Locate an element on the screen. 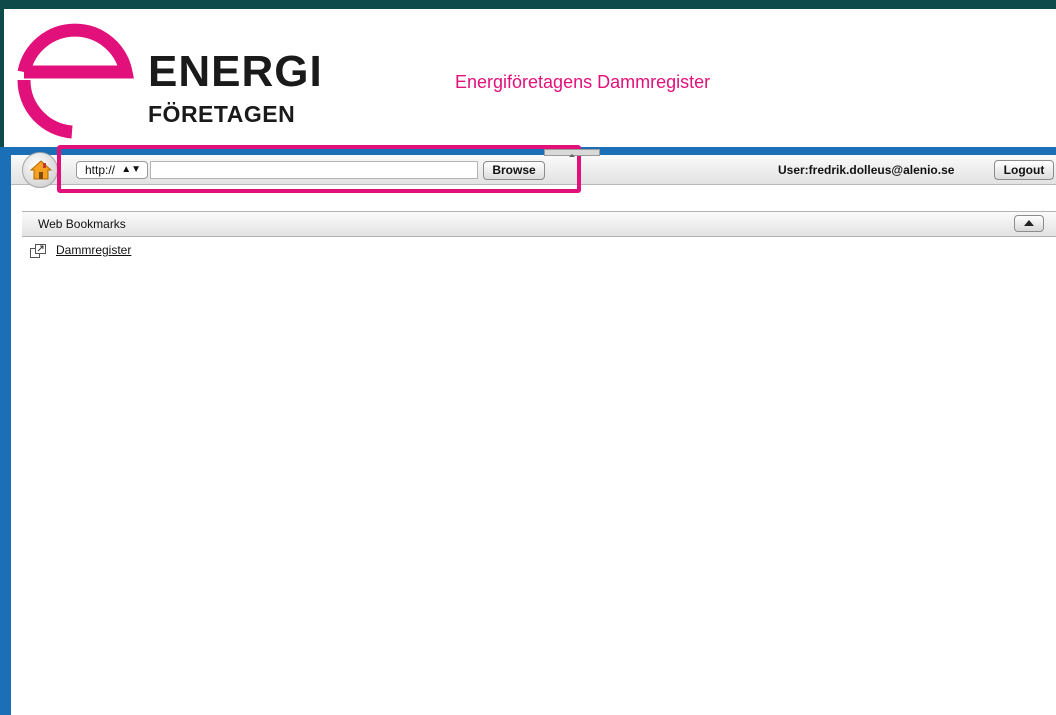  logo-text-foretagen: FÖRETAGEN is located at coordinates (222, 114).